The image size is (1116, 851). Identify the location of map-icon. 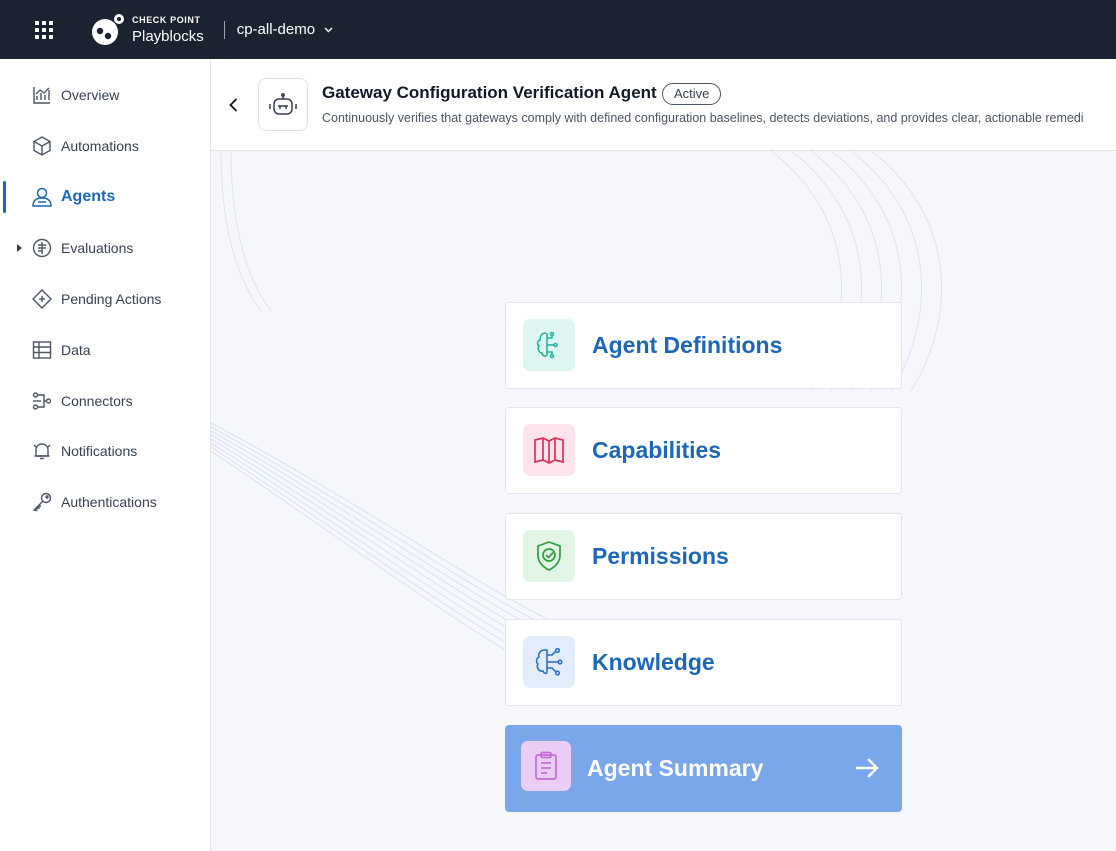
(549, 450).